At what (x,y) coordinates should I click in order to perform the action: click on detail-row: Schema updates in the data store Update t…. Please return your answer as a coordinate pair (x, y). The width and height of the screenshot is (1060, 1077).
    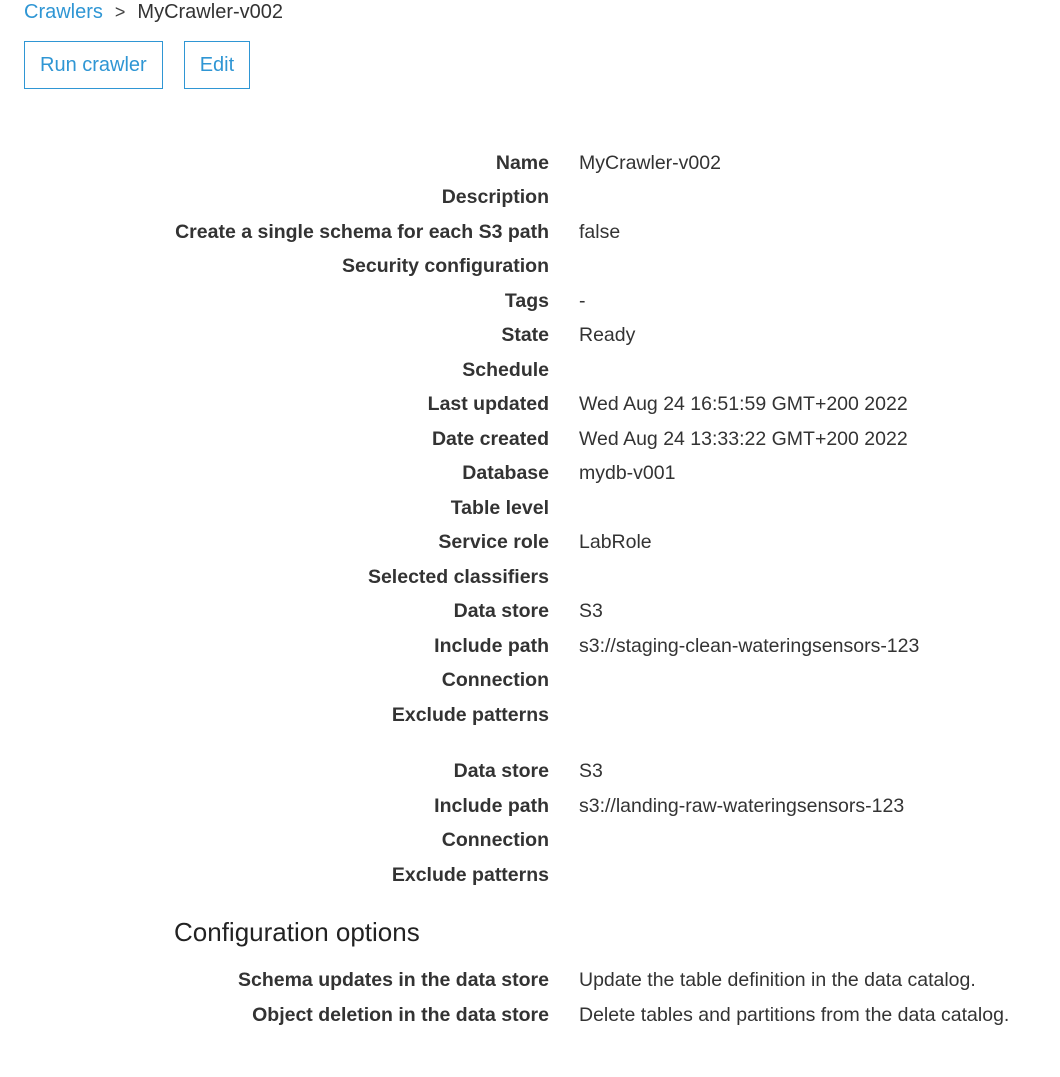
    Looking at the image, I should click on (530, 984).